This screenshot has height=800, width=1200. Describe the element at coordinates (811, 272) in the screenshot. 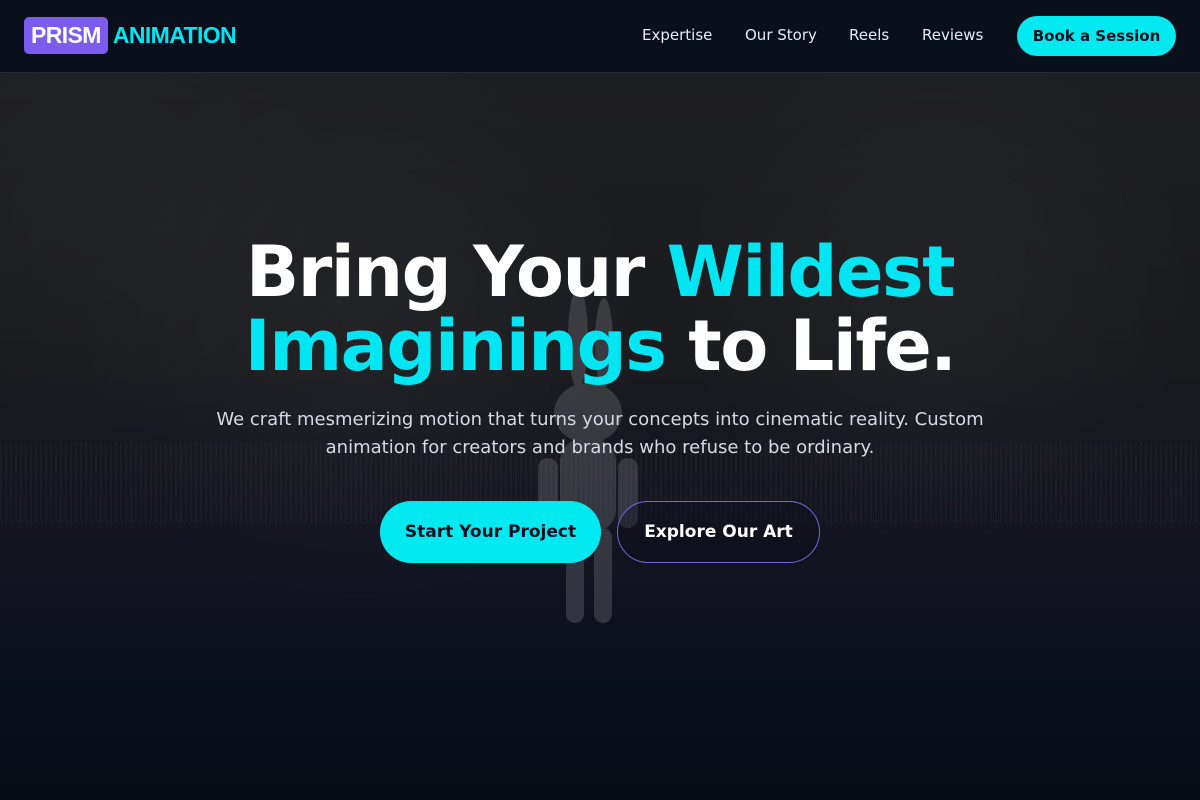

I see `headline-accent-wildest: Wildest` at that location.